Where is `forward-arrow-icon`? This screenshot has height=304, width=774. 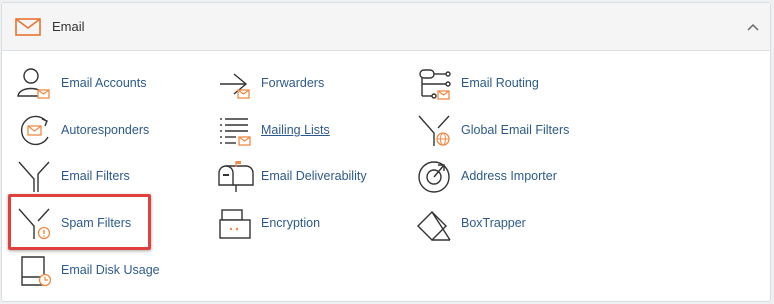 forward-arrow-icon is located at coordinates (235, 86).